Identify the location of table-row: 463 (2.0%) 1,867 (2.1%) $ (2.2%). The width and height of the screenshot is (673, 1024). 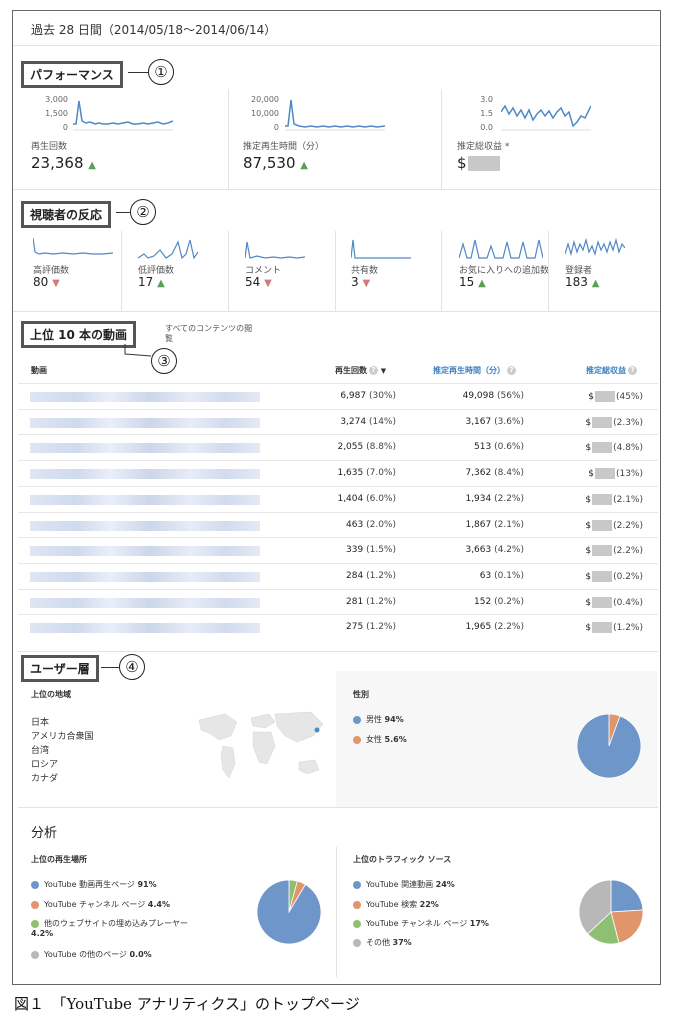
(338, 525).